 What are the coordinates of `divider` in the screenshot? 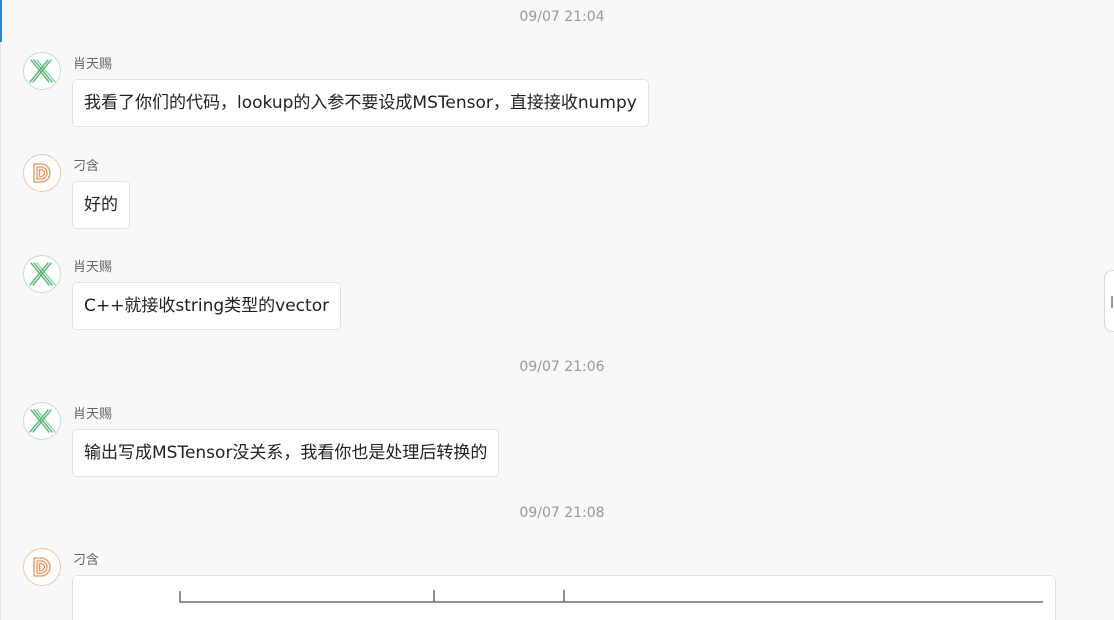 It's located at (0, 331).